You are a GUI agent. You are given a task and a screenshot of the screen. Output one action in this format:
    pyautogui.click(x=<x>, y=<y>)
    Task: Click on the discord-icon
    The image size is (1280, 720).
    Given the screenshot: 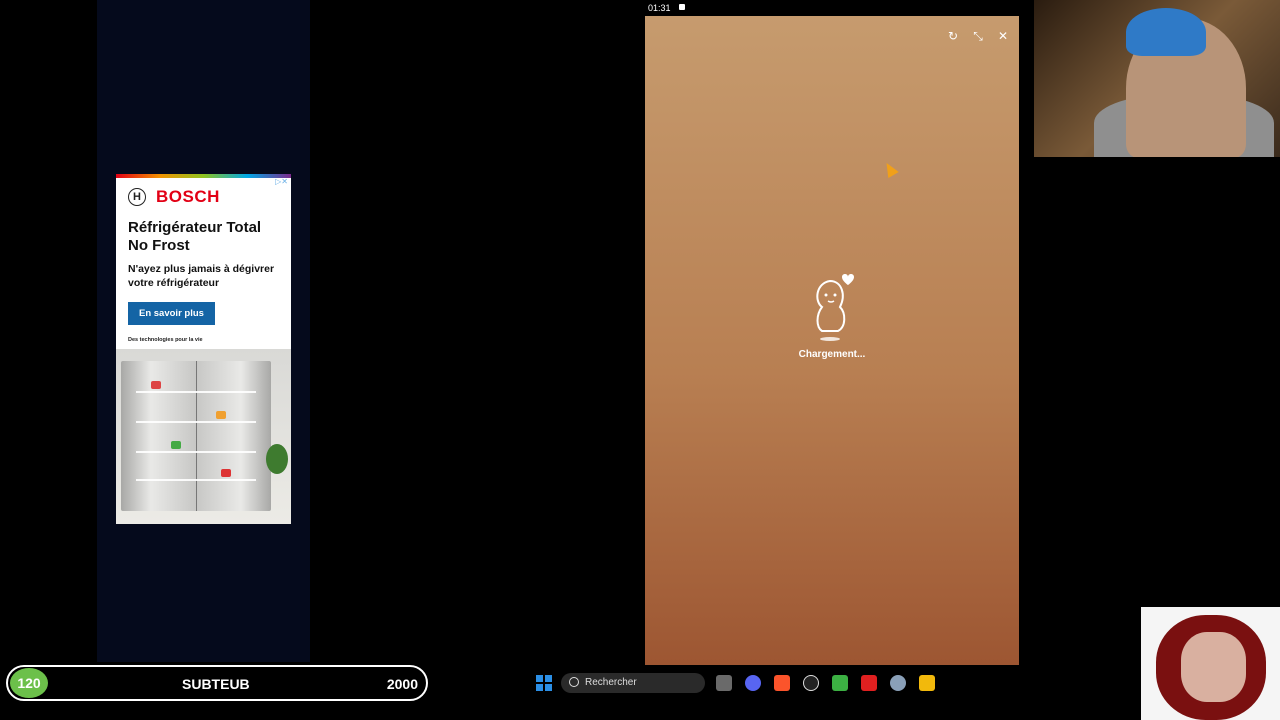 What is the action you would take?
    pyautogui.click(x=753, y=683)
    